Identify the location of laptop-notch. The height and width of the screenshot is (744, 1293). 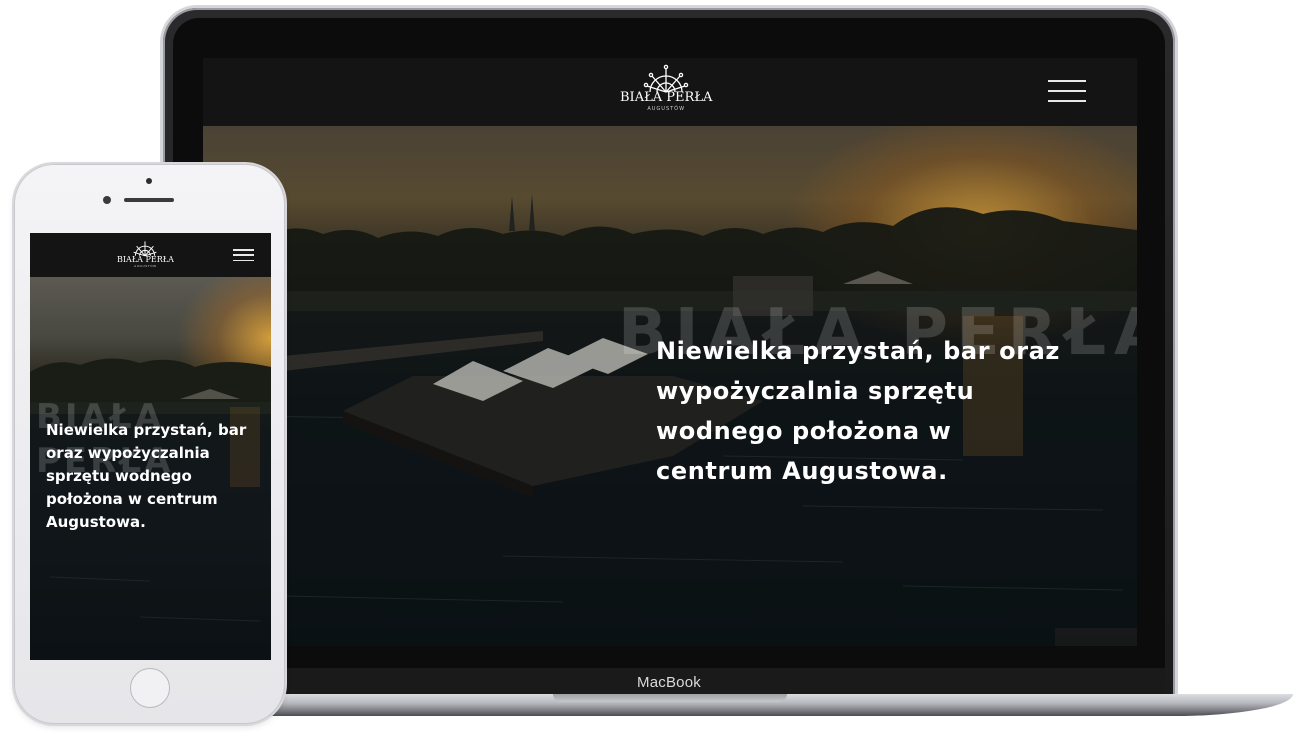
(670, 698).